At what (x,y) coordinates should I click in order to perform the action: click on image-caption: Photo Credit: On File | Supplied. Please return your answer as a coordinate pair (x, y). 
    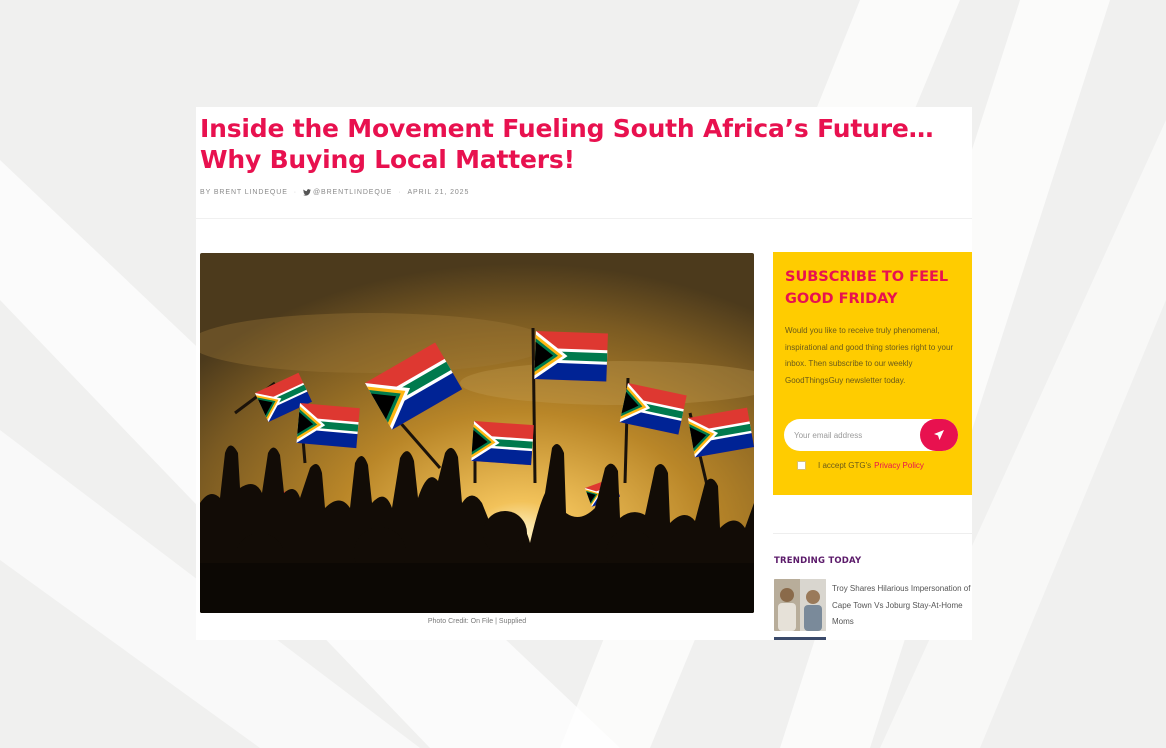
    Looking at the image, I should click on (477, 621).